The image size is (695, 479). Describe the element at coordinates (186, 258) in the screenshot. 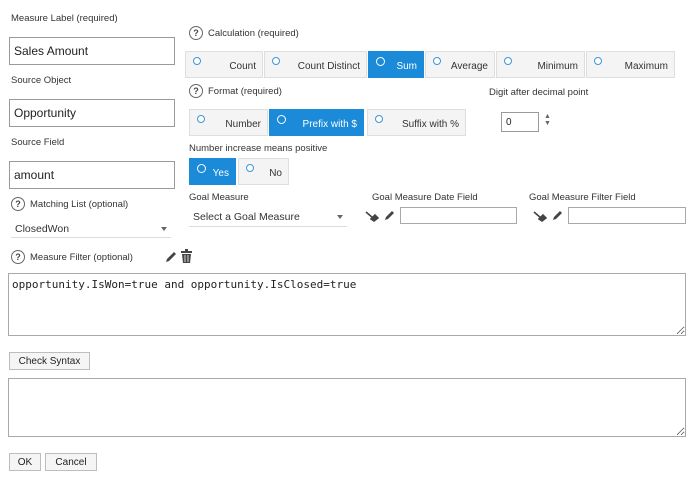

I see `trash-icon` at that location.